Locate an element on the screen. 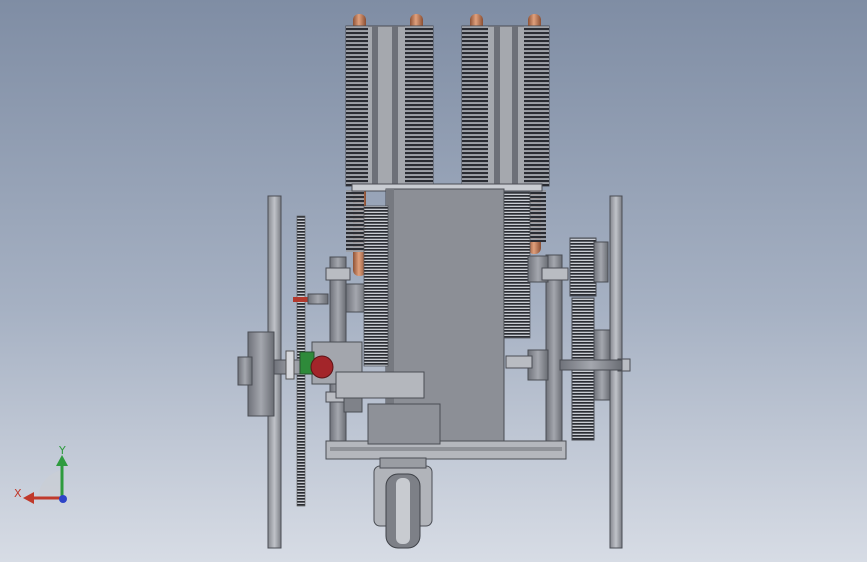 The height and width of the screenshot is (562, 867). right-axle is located at coordinates (591, 365).